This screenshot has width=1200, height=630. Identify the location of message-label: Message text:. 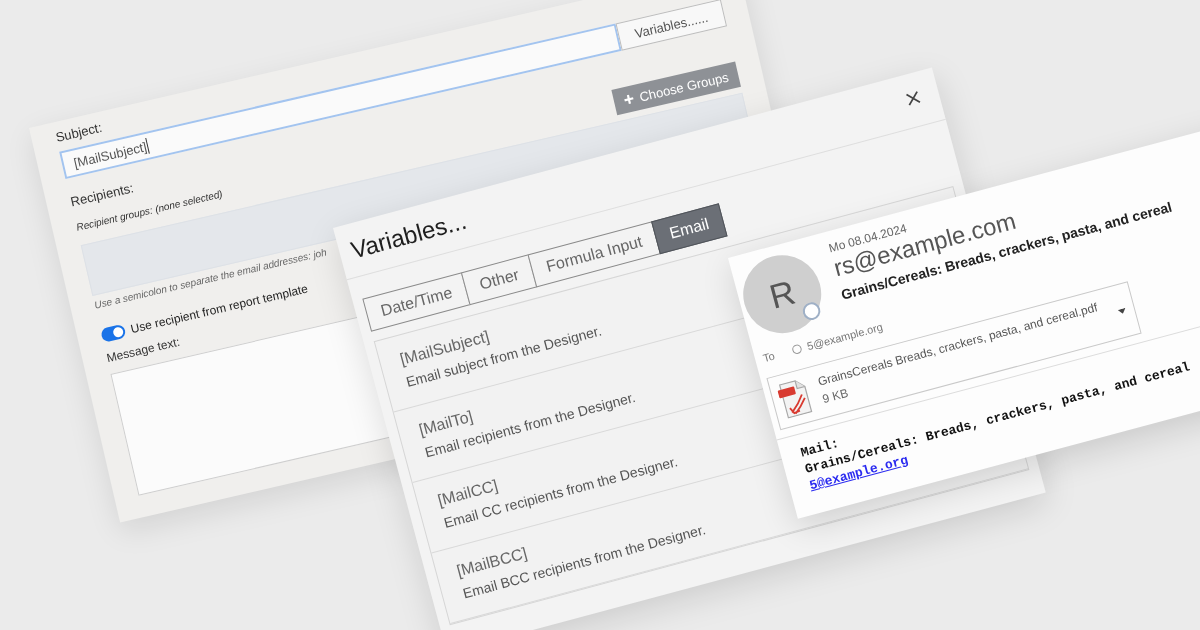
(143, 350).